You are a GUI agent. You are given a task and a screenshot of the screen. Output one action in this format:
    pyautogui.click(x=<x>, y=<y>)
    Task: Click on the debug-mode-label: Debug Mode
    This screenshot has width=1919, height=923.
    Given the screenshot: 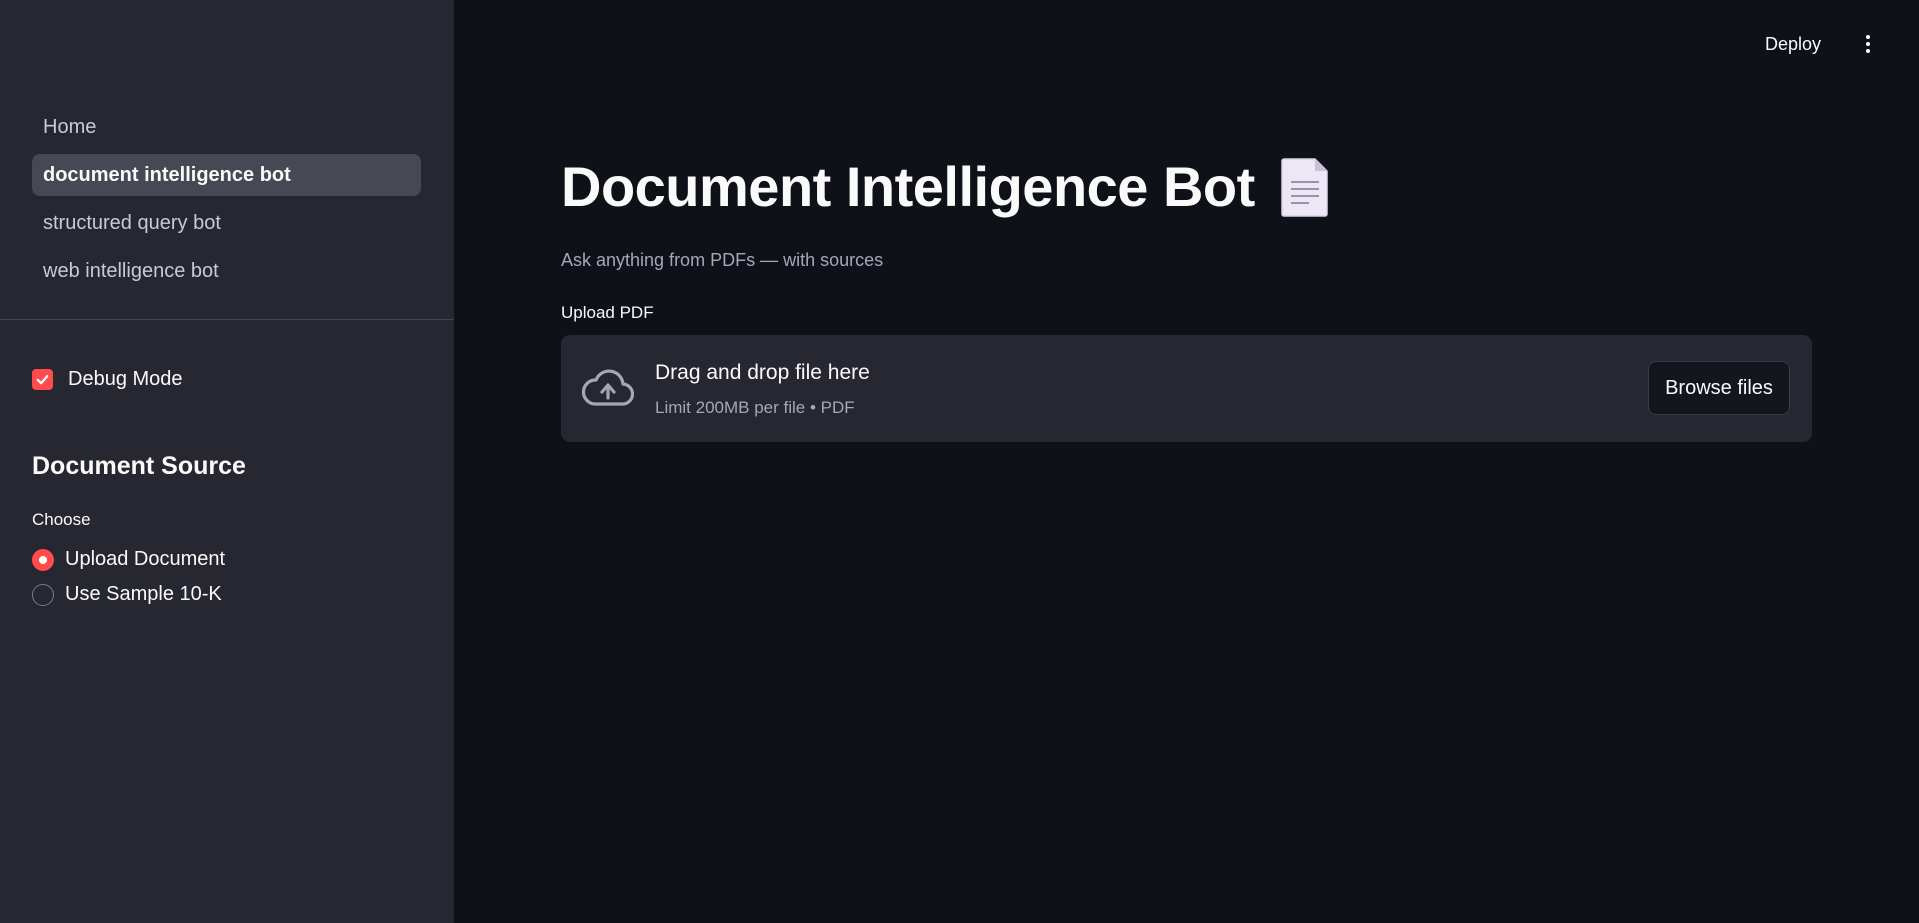 What is the action you would take?
    pyautogui.click(x=125, y=379)
    